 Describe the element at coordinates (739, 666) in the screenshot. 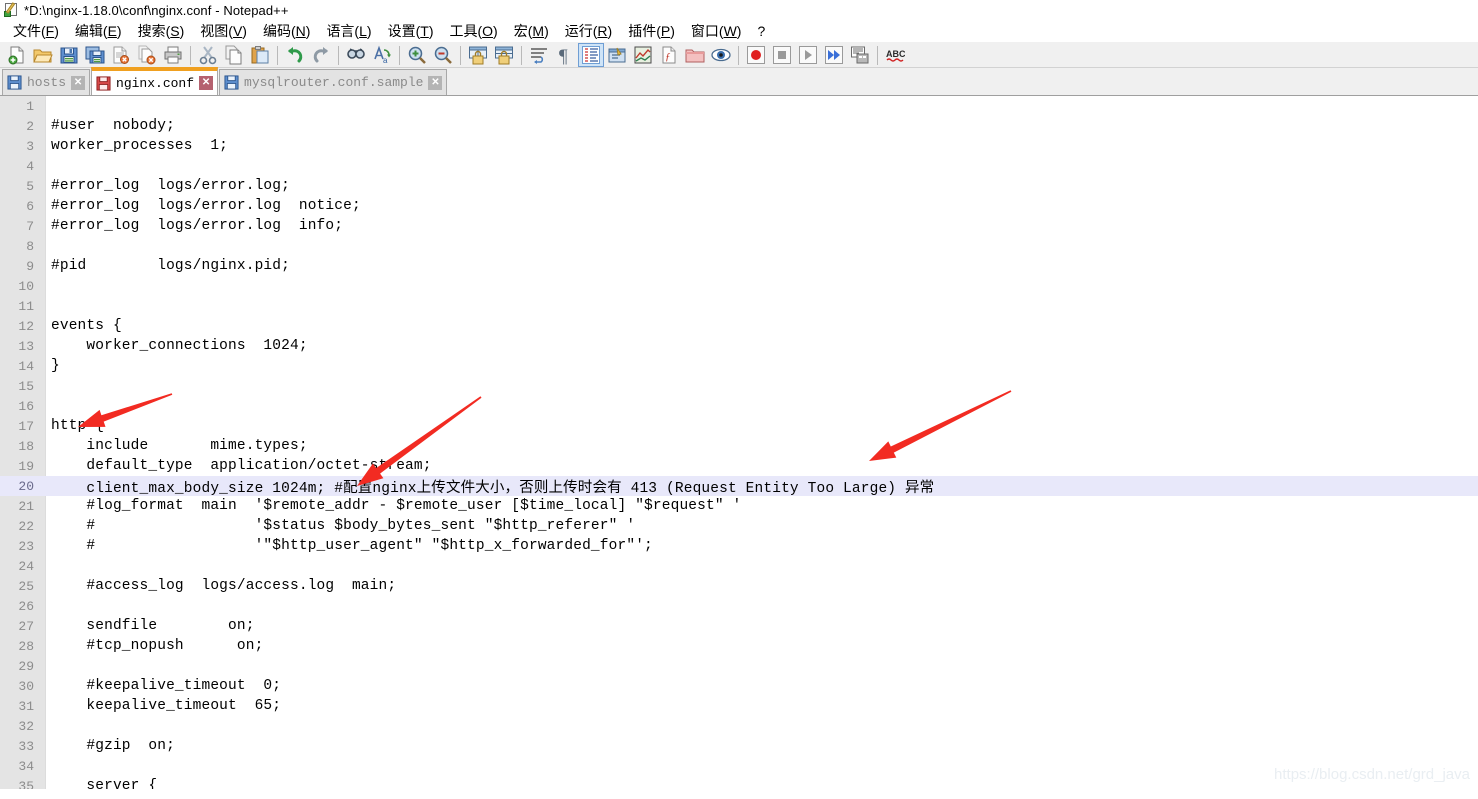

I see `code-line-row: 29` at that location.